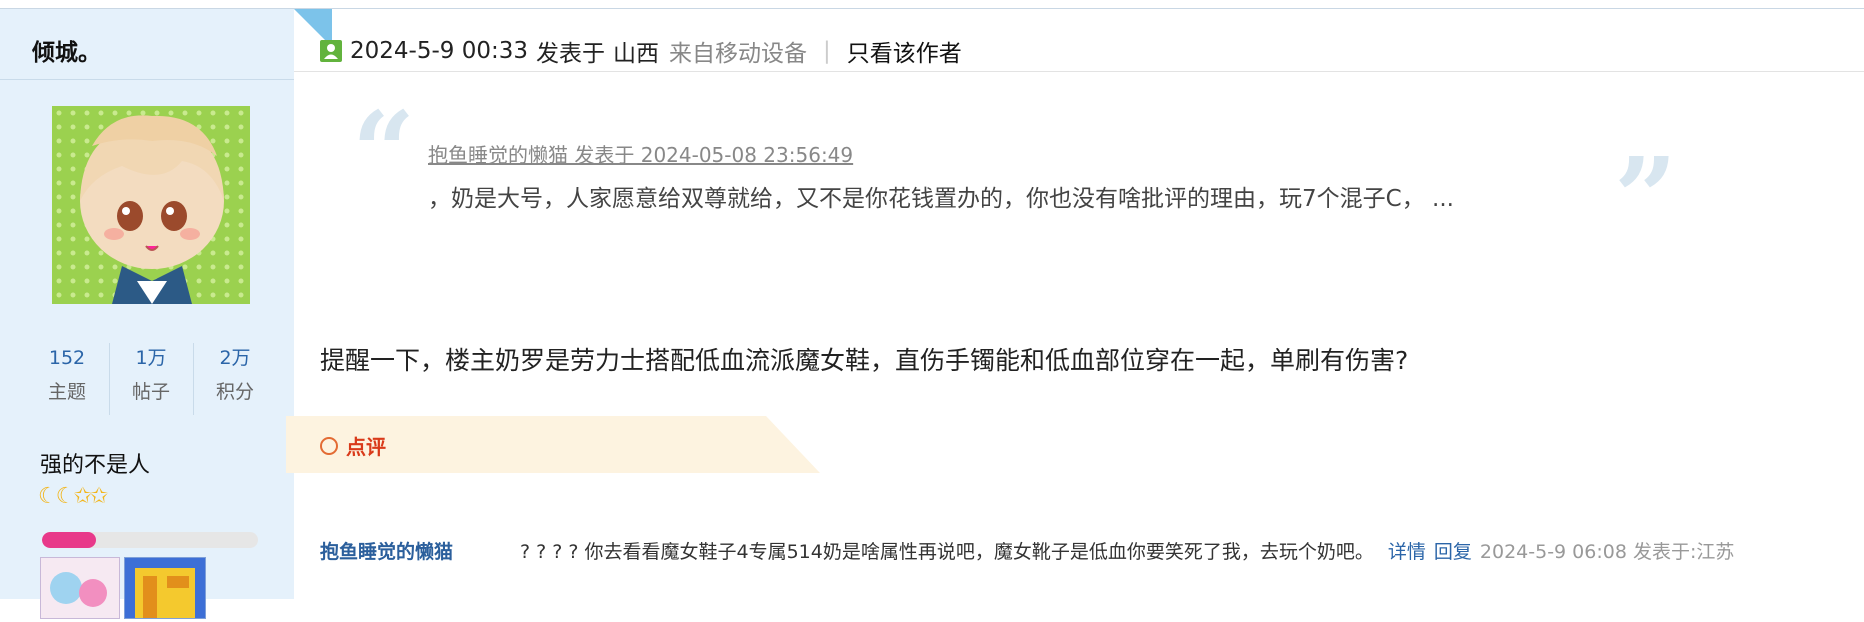 The height and width of the screenshot is (622, 1864). What do you see at coordinates (150, 392) in the screenshot?
I see `stat-label: 帖子` at bounding box center [150, 392].